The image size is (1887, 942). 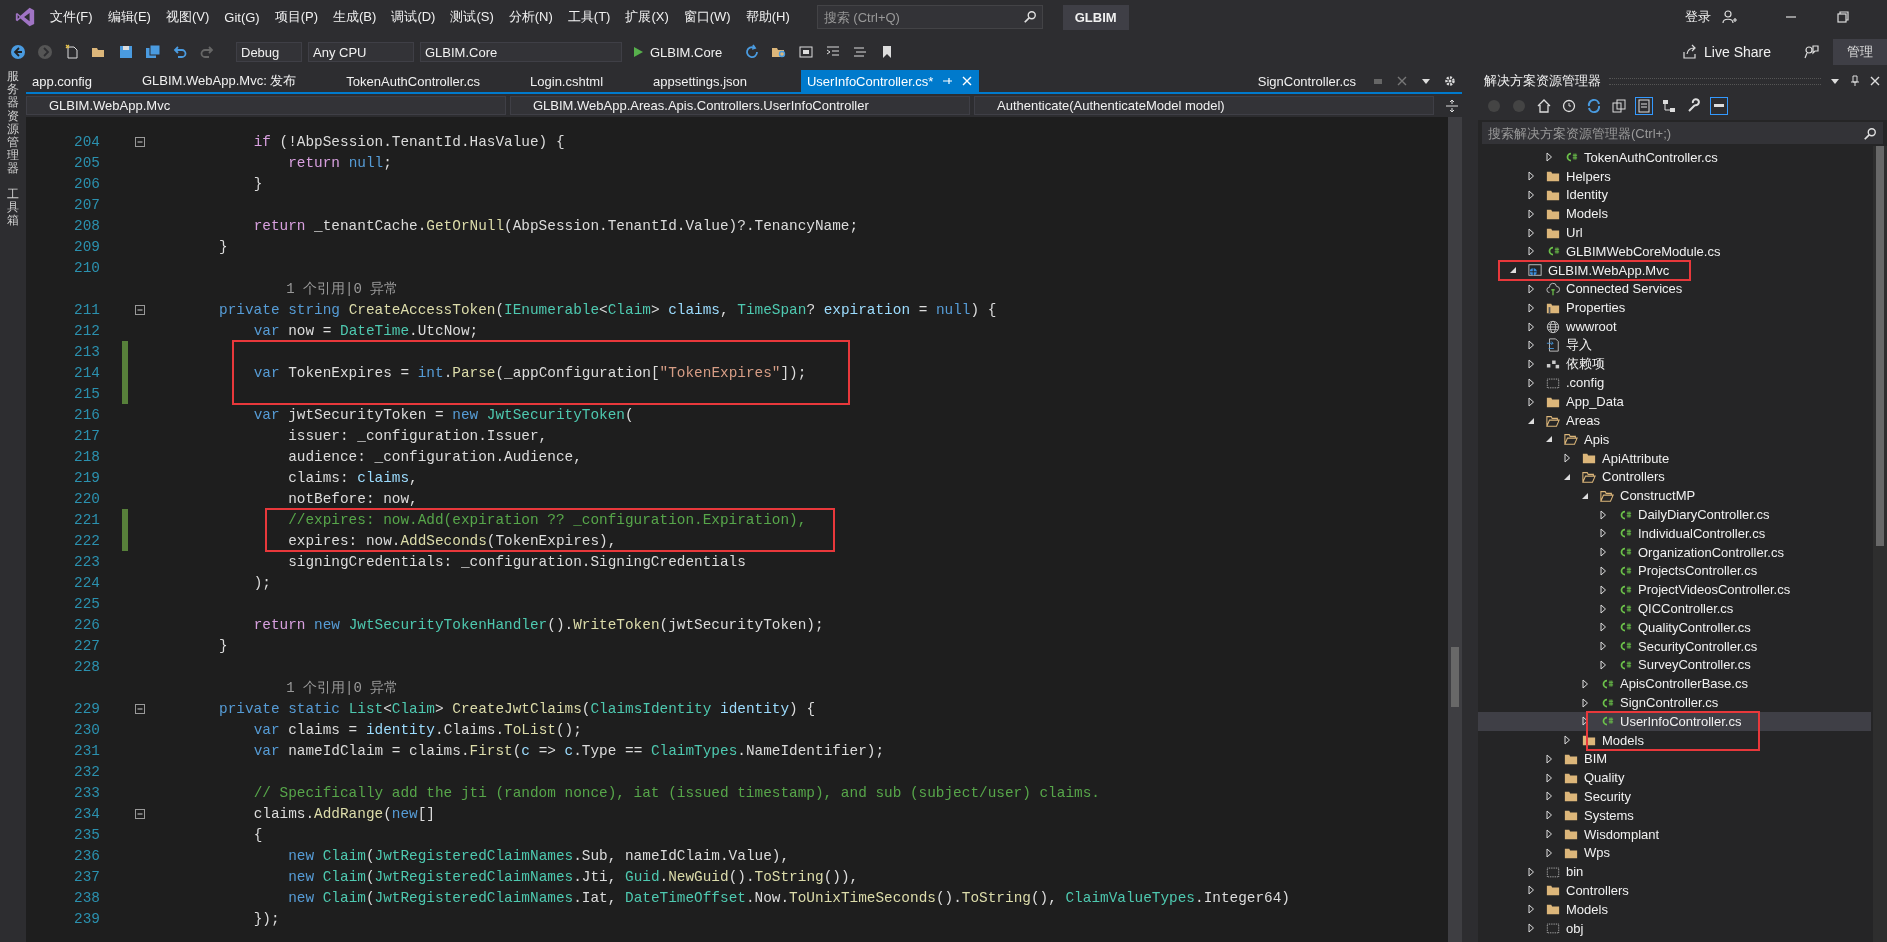 I want to click on menu-item: 文件(F), so click(x=71, y=17).